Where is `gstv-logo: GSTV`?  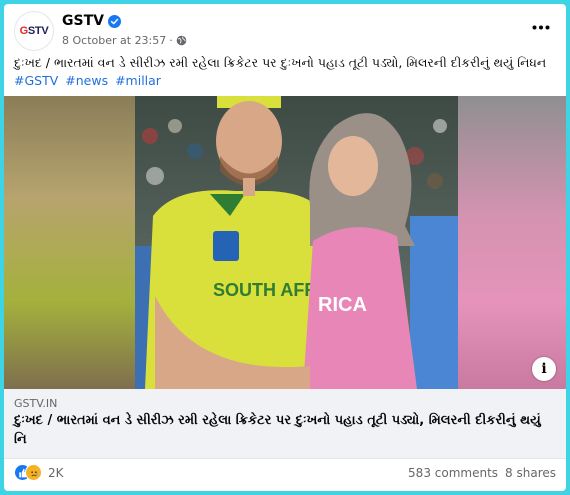 gstv-logo: GSTV is located at coordinates (34, 31).